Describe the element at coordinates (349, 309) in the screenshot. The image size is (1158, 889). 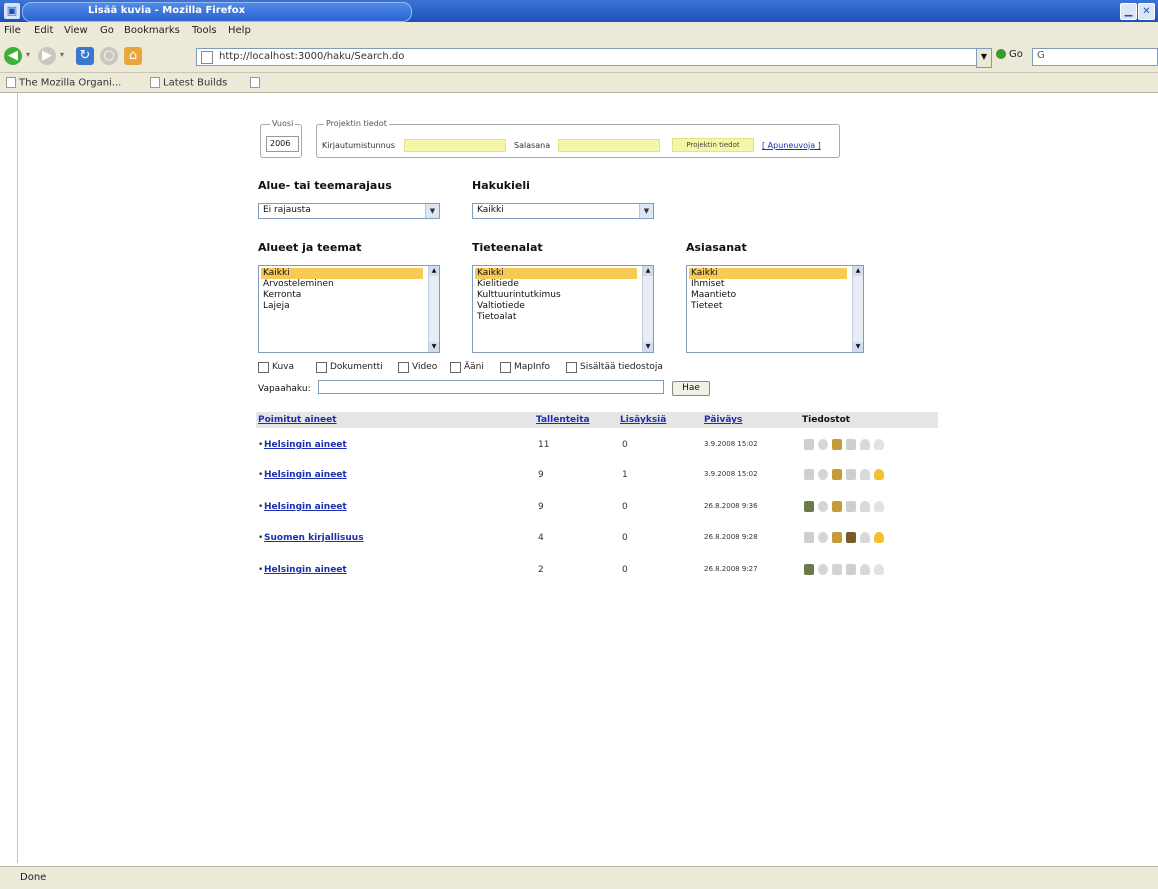
I see `alueet-listbox: Kaikki Arvosteleminen Kerronta Lajeja ▲ ▼` at that location.